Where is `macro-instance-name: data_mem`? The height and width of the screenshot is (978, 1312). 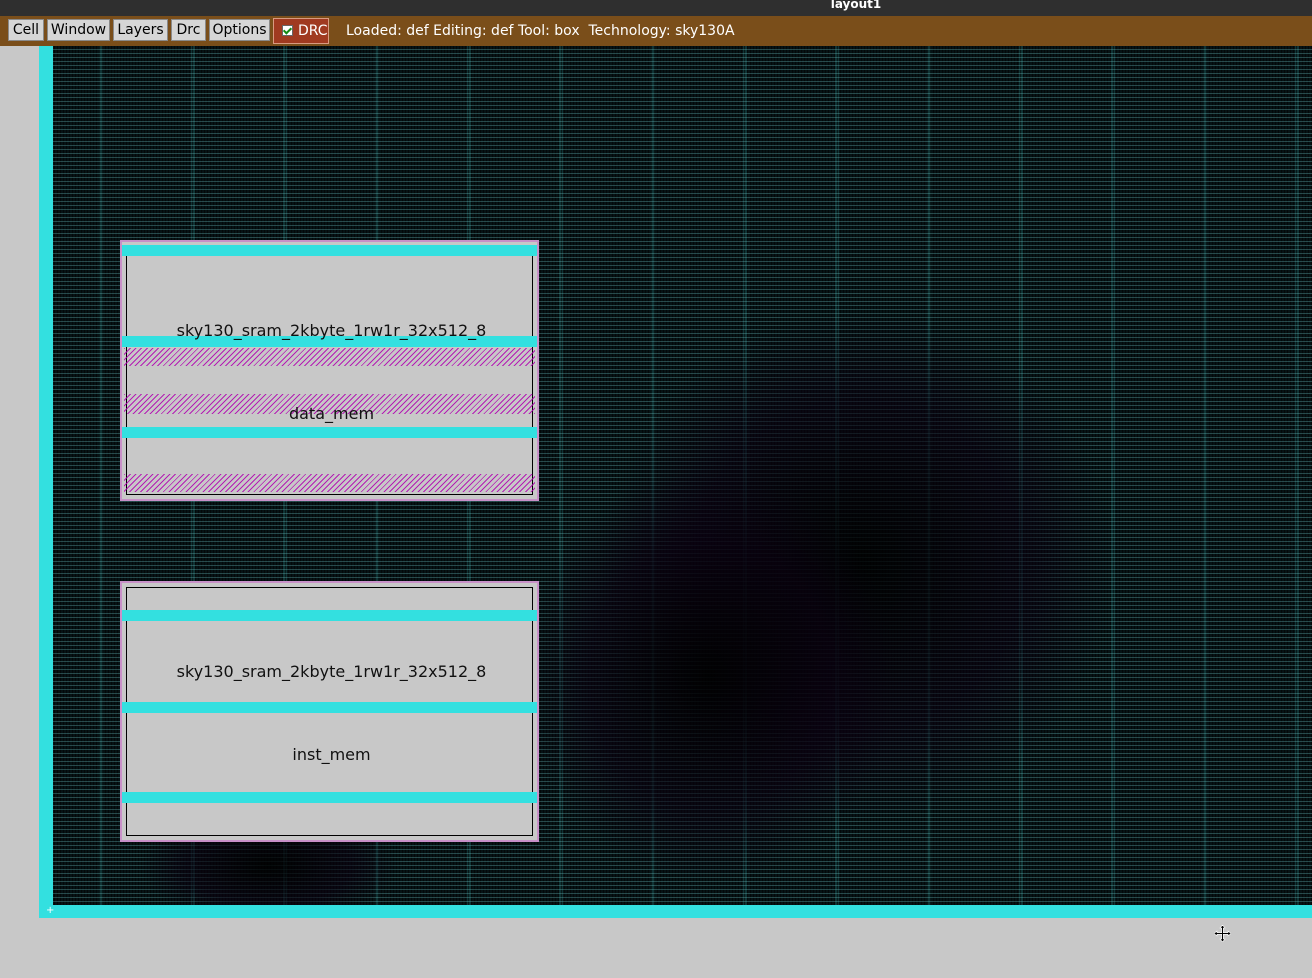
macro-instance-name: data_mem is located at coordinates (331, 413).